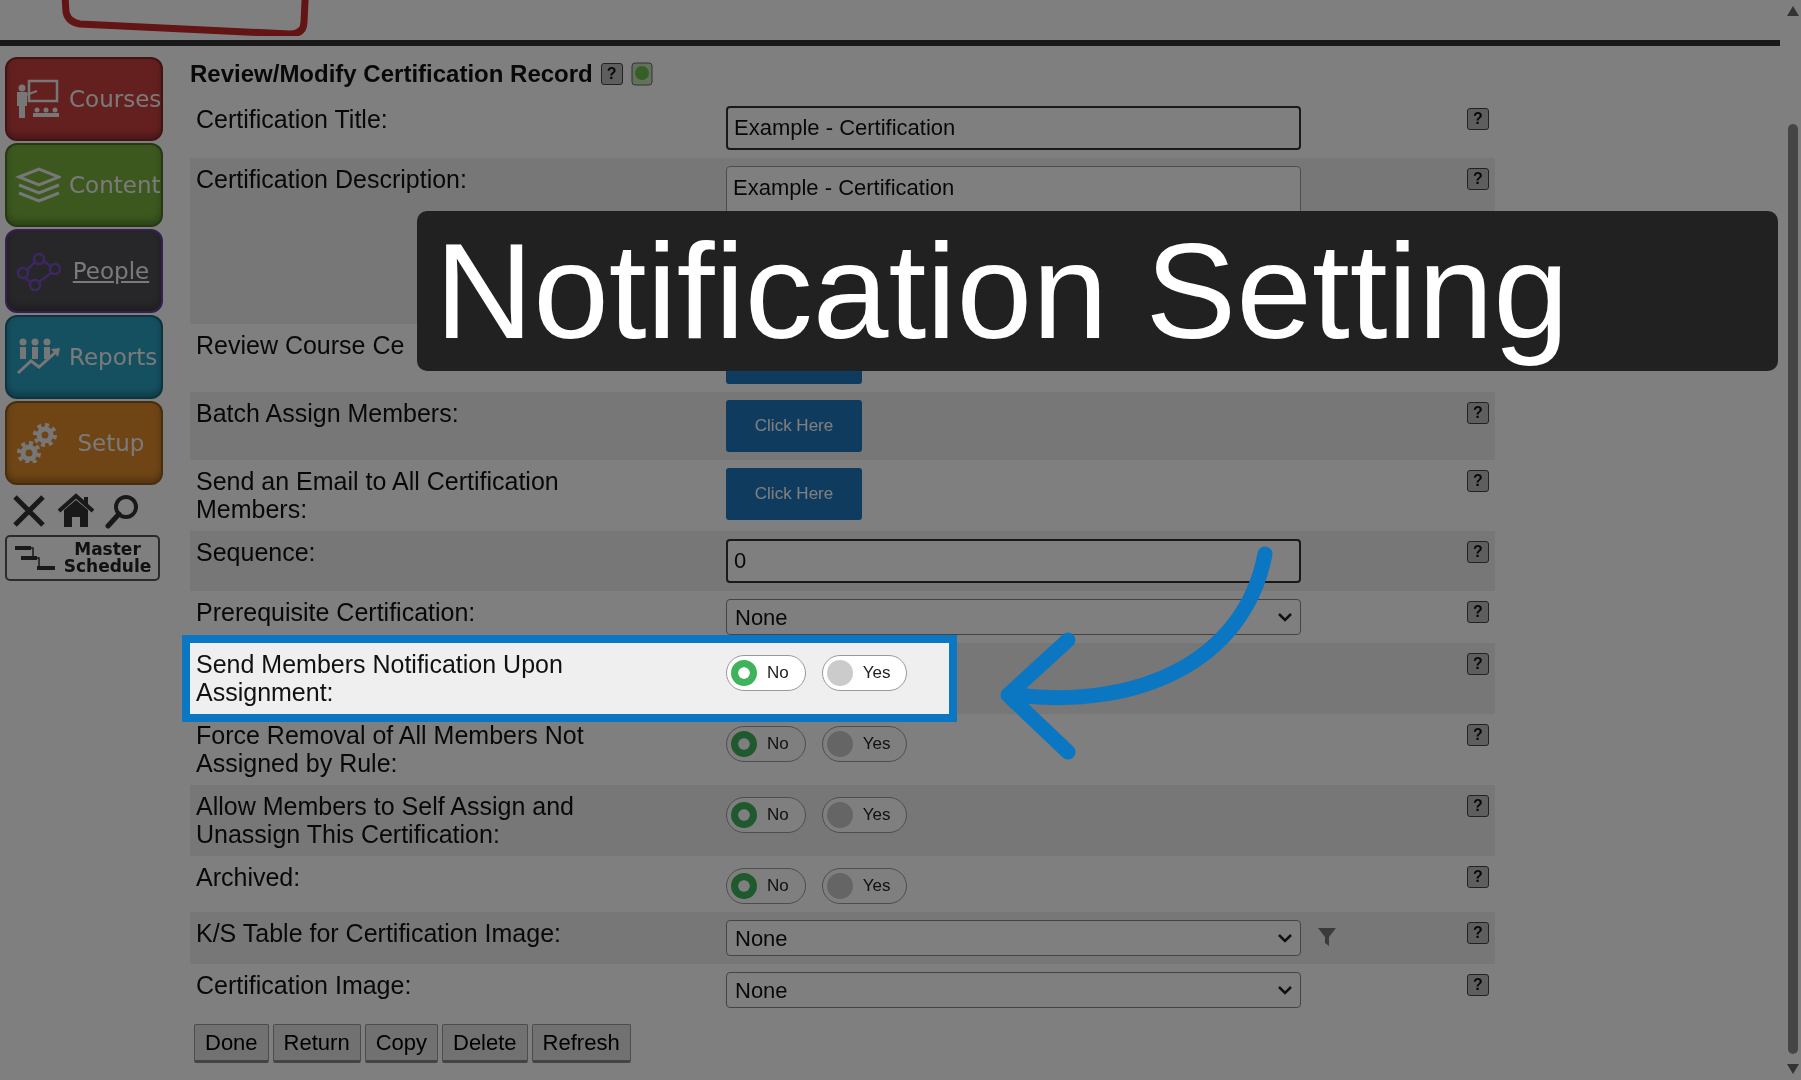 The width and height of the screenshot is (1801, 1080). I want to click on field-label: Force Removal of All Members Not Assigned by Rule:, so click(390, 749).